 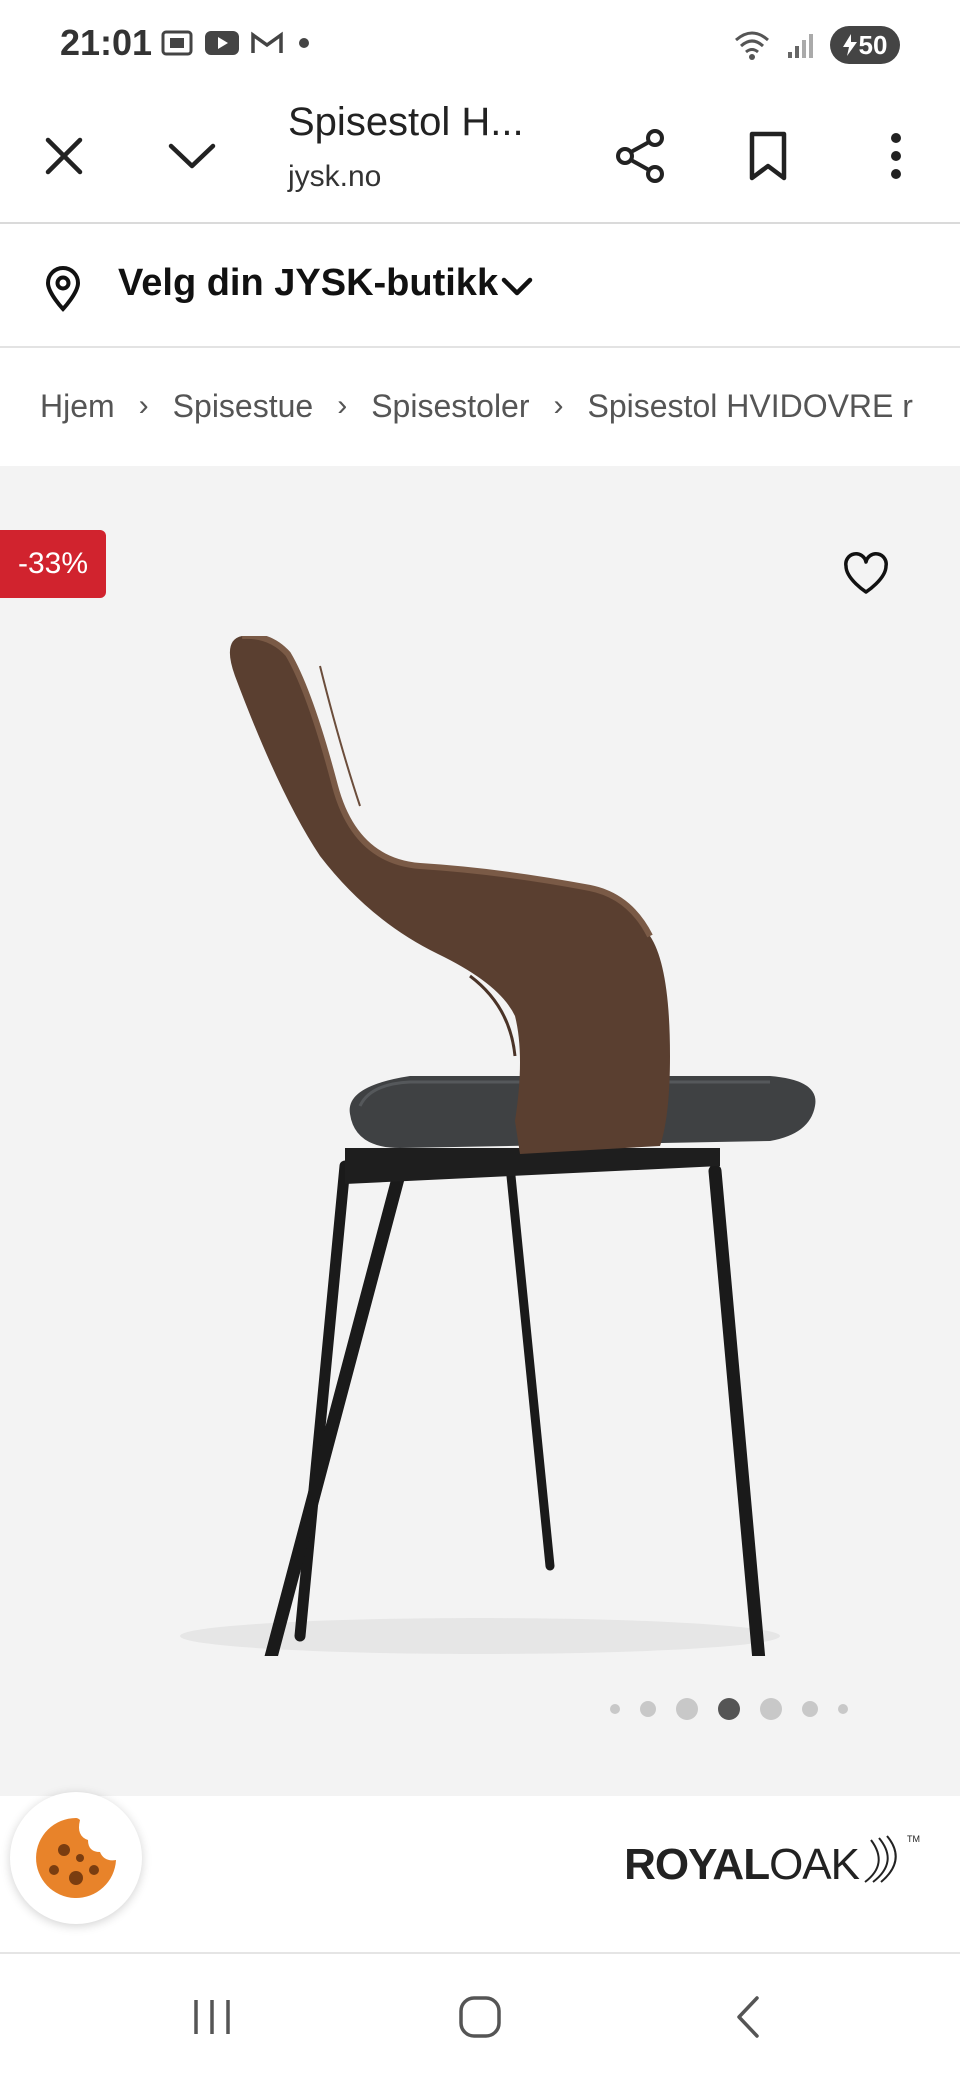 I want to click on dot-icon, so click(x=304, y=43).